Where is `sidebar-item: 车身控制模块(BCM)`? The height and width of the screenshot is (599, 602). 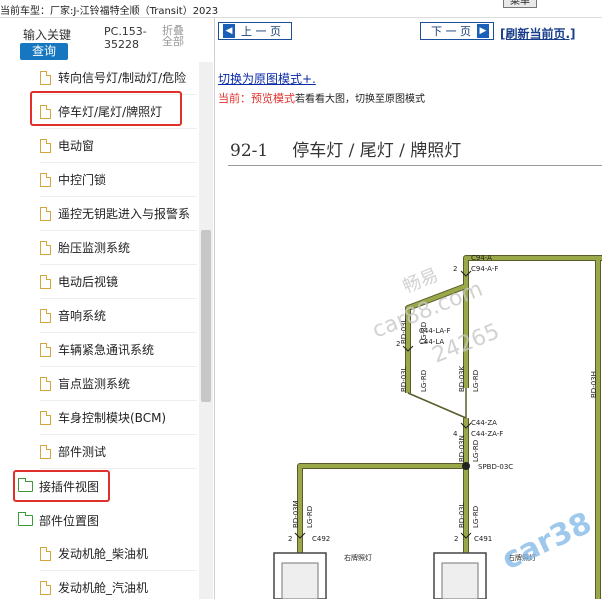
sidebar-item: 车身控制模块(BCM) is located at coordinates (118, 418).